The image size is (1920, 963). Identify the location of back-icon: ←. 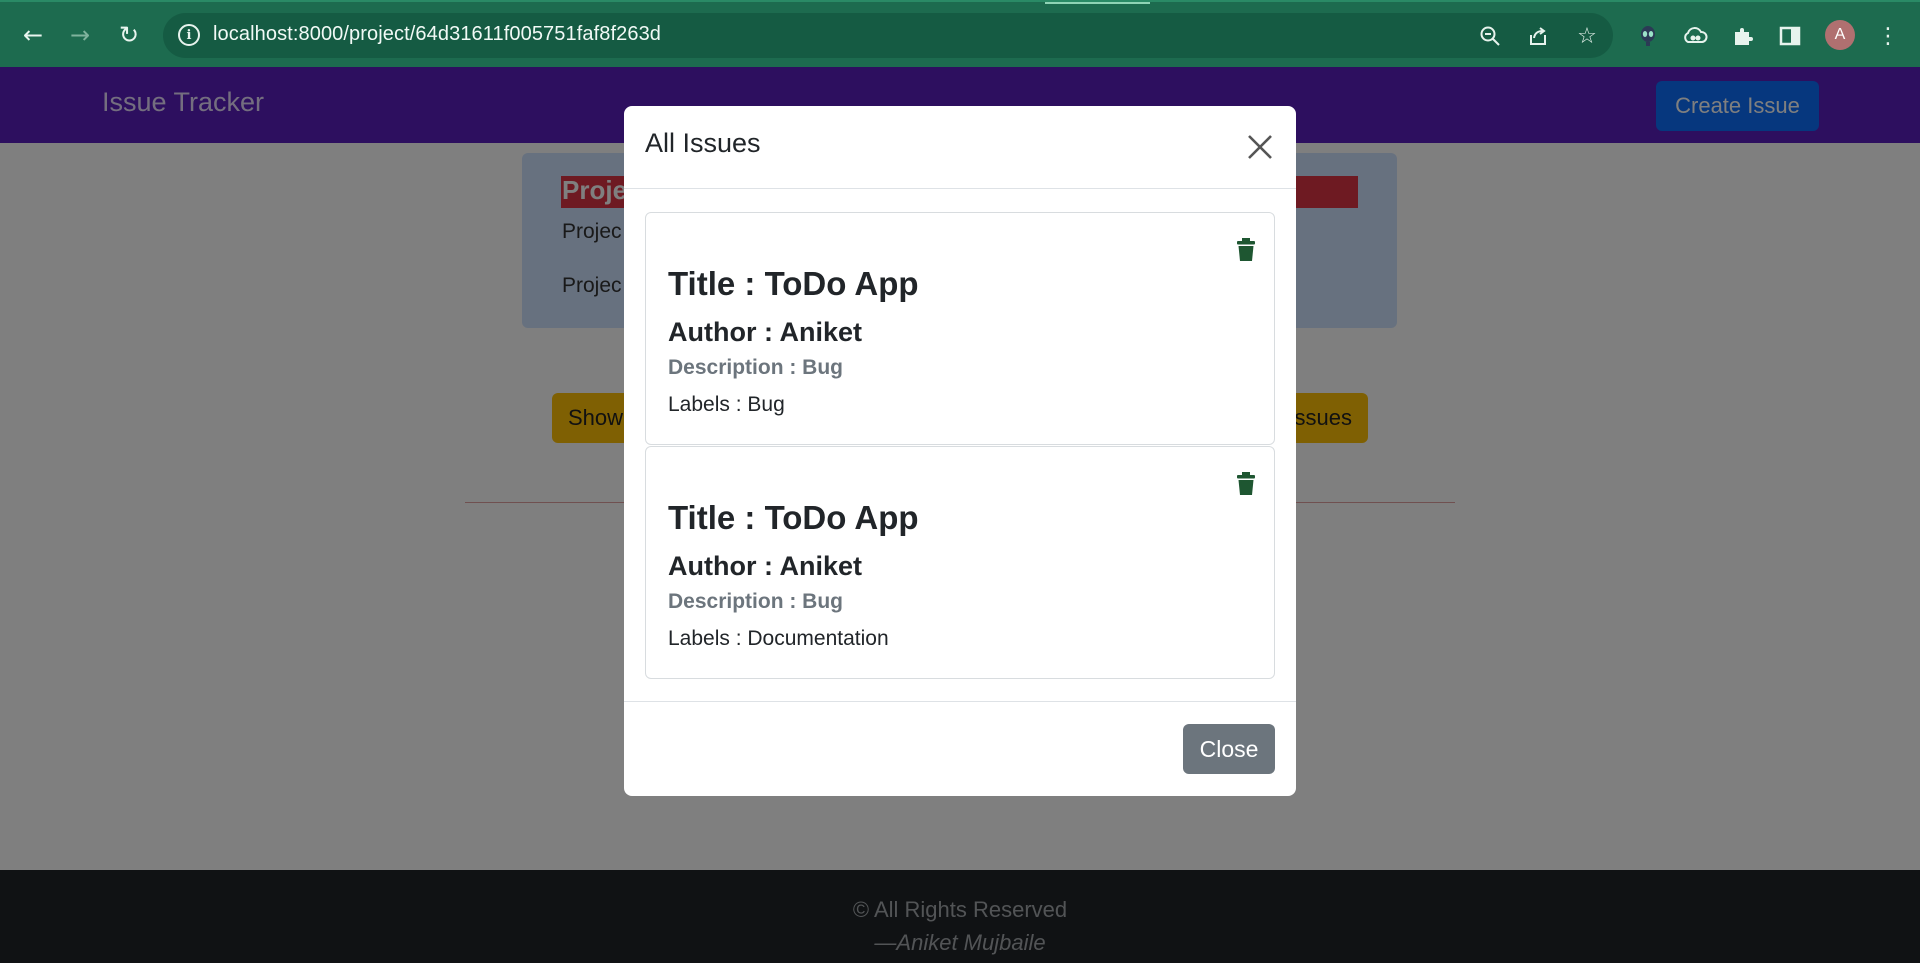
(33, 35).